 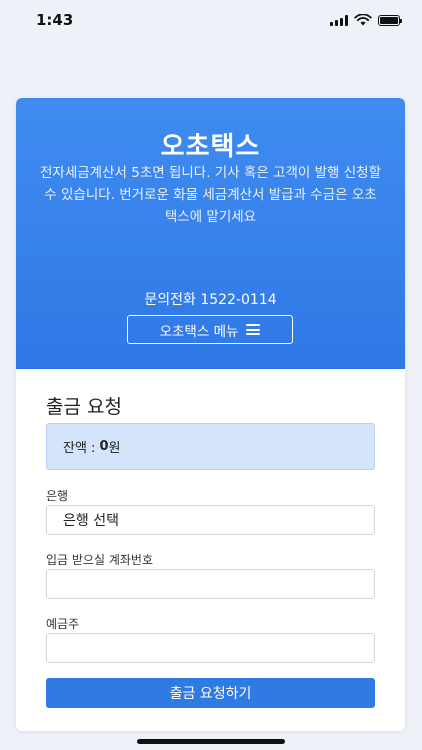 What do you see at coordinates (63, 624) in the screenshot?
I see `holder-label: 예금주` at bounding box center [63, 624].